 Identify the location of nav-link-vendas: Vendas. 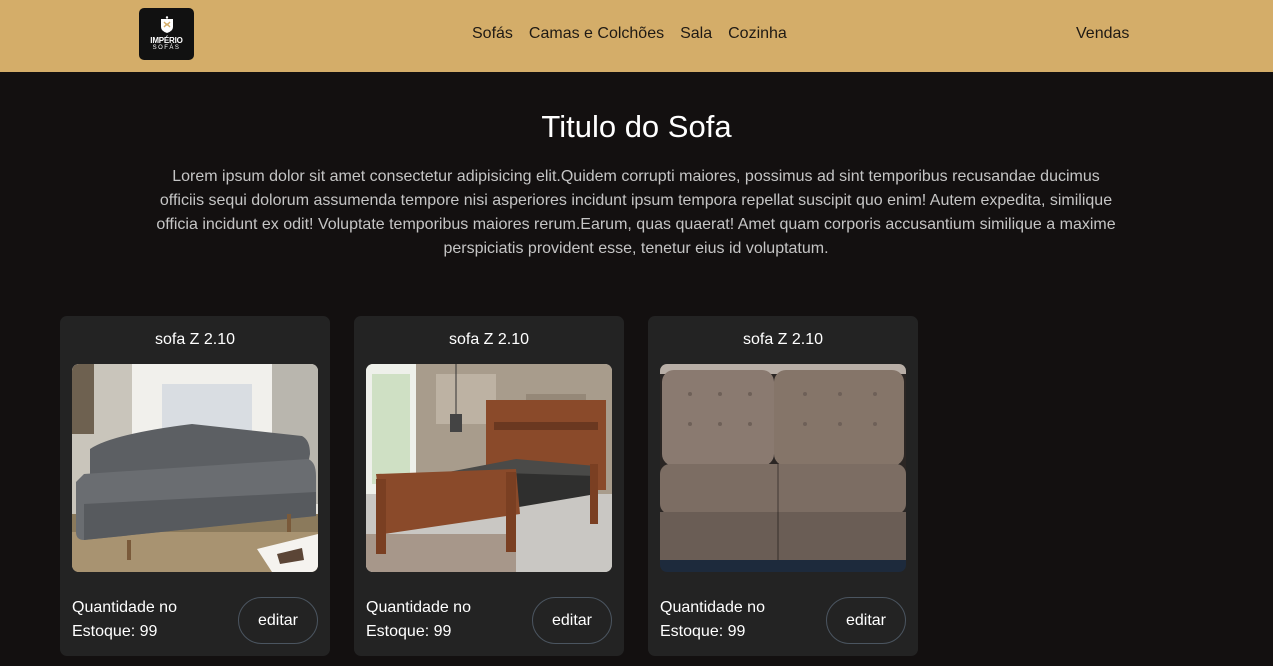
(1102, 34).